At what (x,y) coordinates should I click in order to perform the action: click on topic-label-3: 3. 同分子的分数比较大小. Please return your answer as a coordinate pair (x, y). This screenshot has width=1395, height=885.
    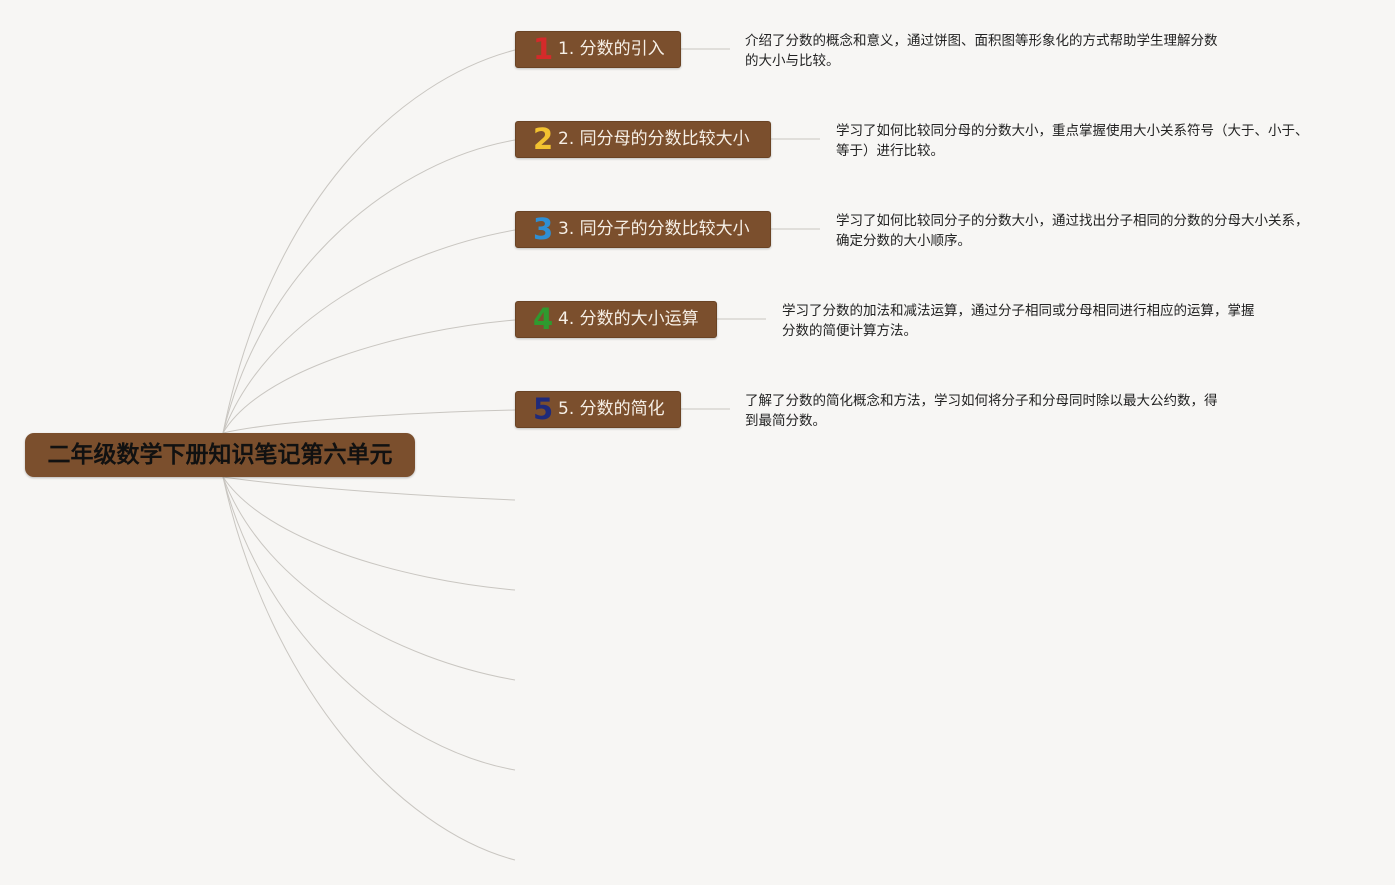
    Looking at the image, I should click on (654, 229).